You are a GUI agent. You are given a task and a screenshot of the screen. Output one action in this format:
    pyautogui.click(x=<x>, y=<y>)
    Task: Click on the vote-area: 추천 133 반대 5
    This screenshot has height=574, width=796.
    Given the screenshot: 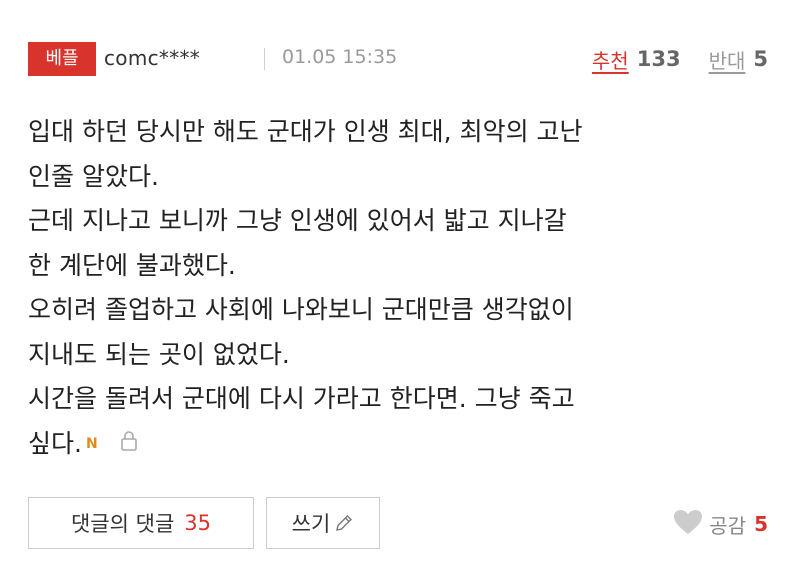 What is the action you would take?
    pyautogui.click(x=680, y=59)
    